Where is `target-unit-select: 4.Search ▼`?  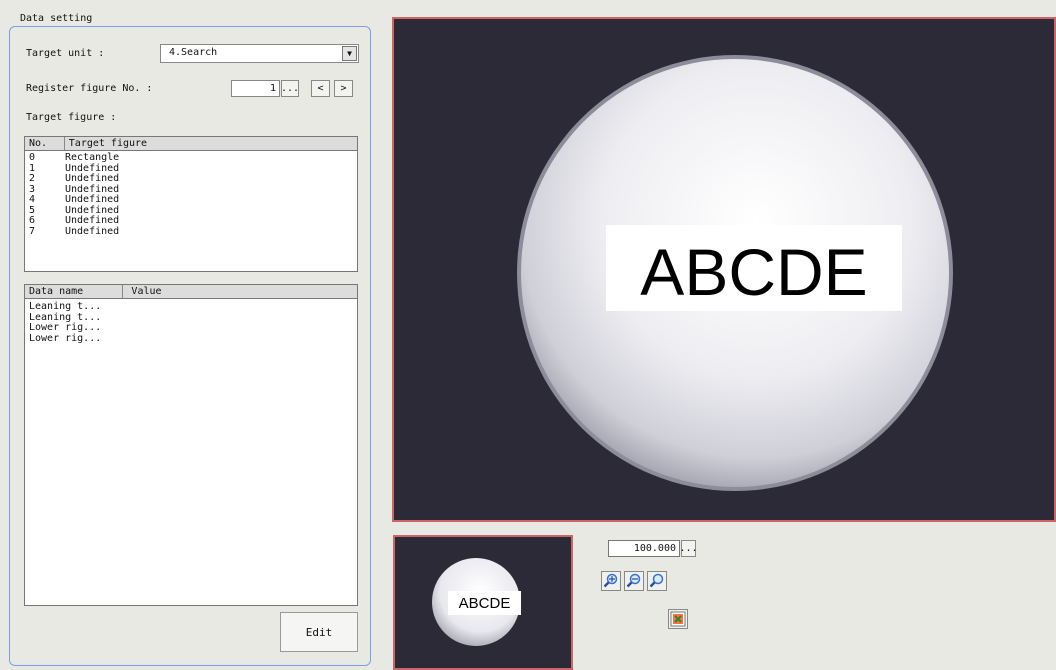
target-unit-select: 4.Search ▼ is located at coordinates (259, 53).